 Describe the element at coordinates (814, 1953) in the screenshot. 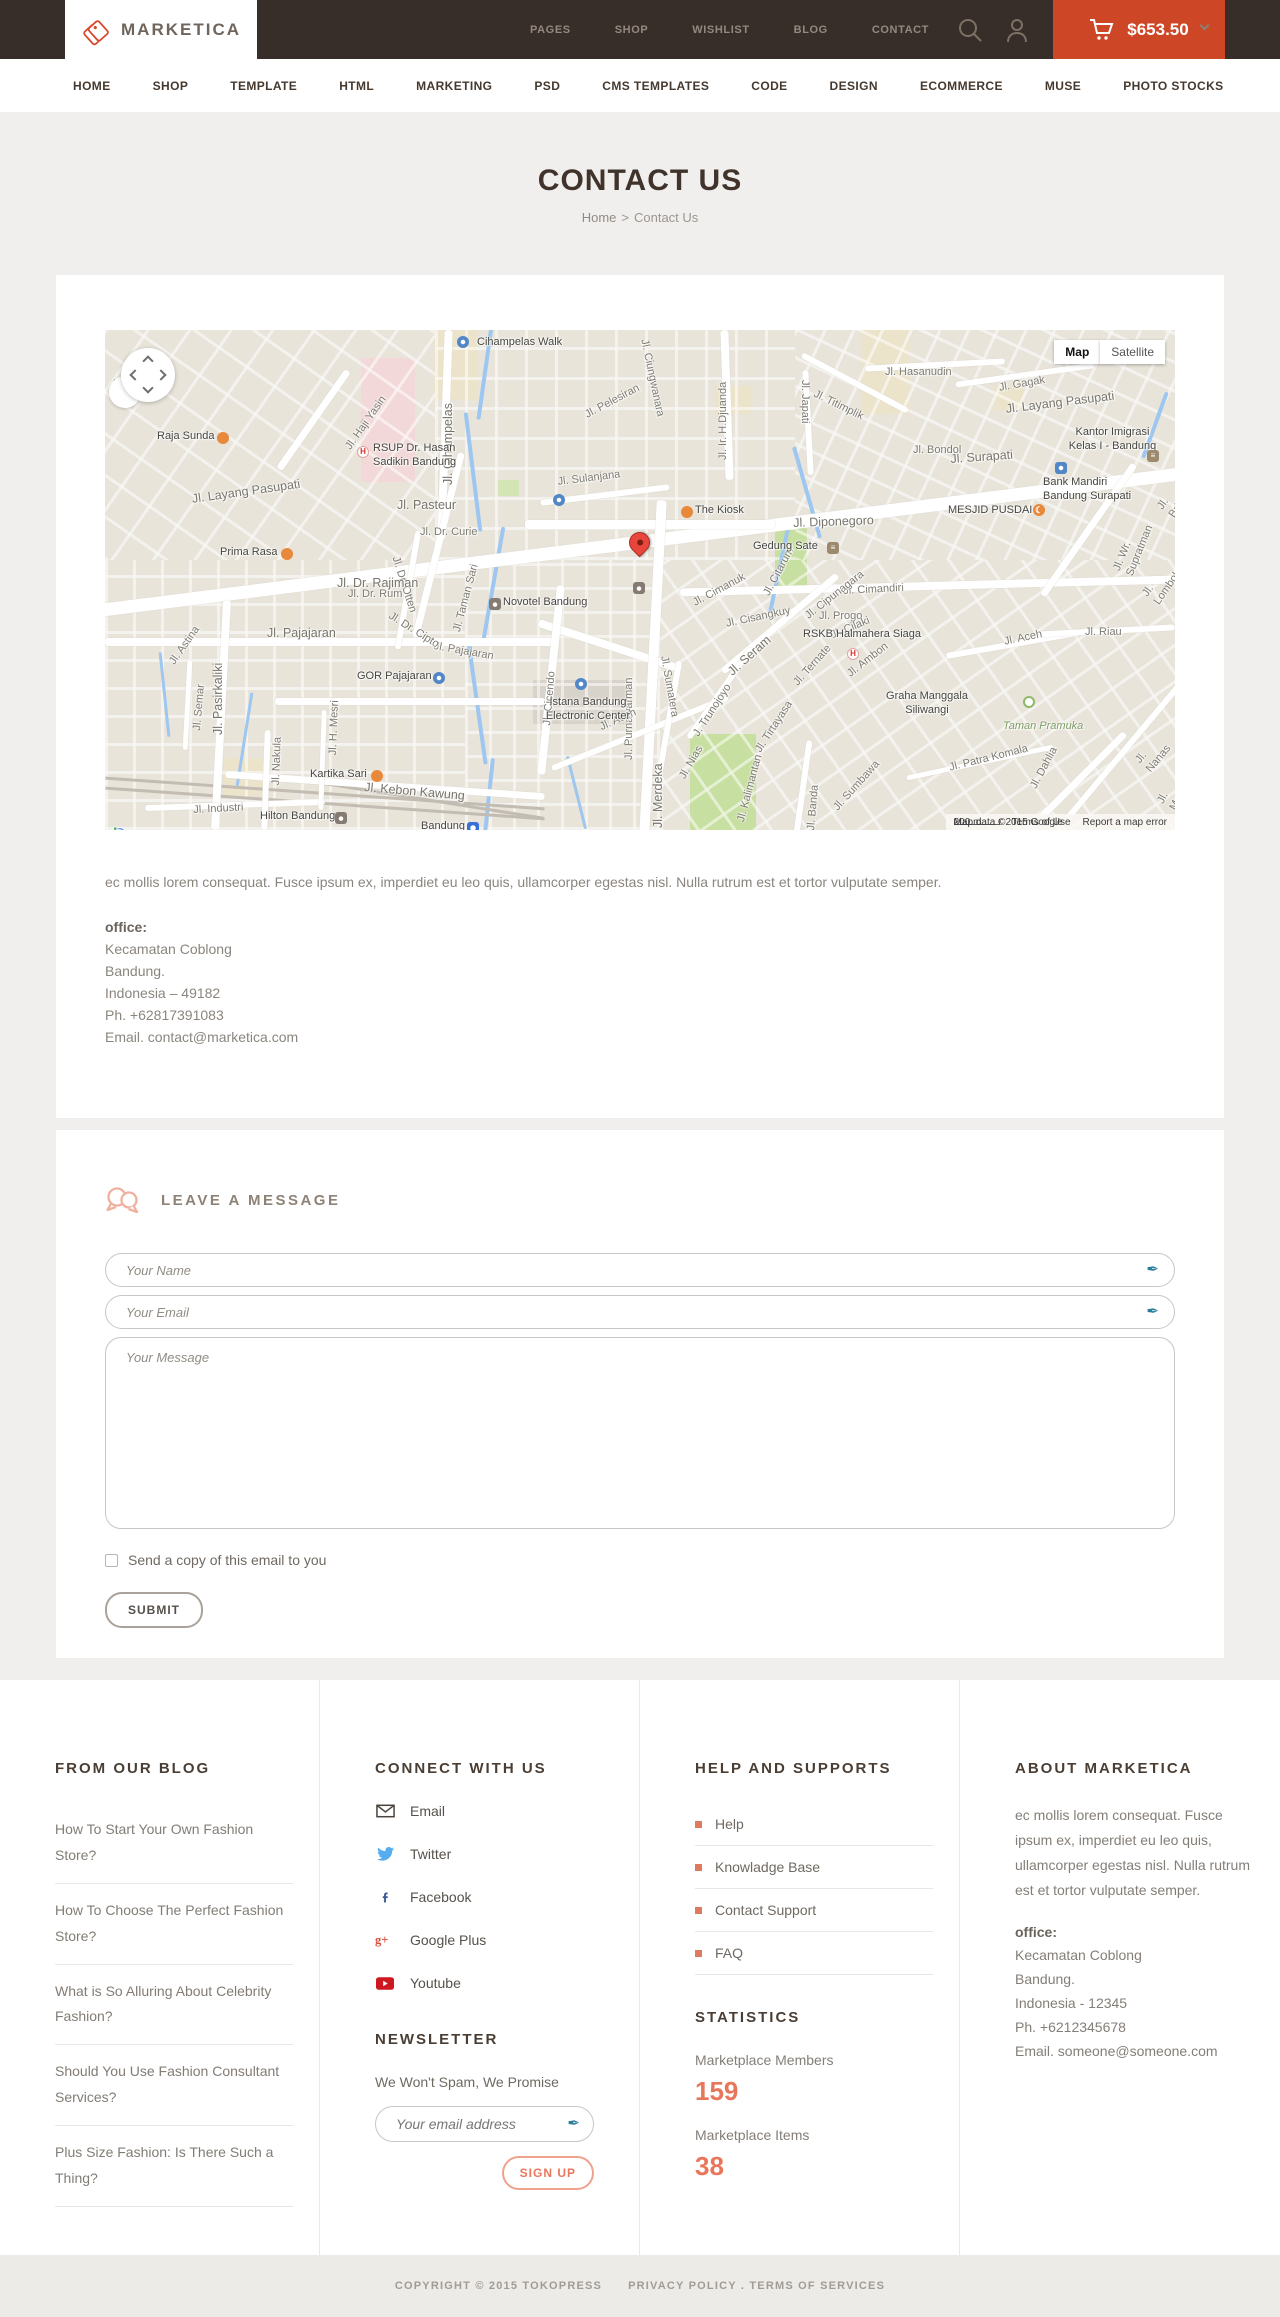

I see `help-item: FAQ` at that location.